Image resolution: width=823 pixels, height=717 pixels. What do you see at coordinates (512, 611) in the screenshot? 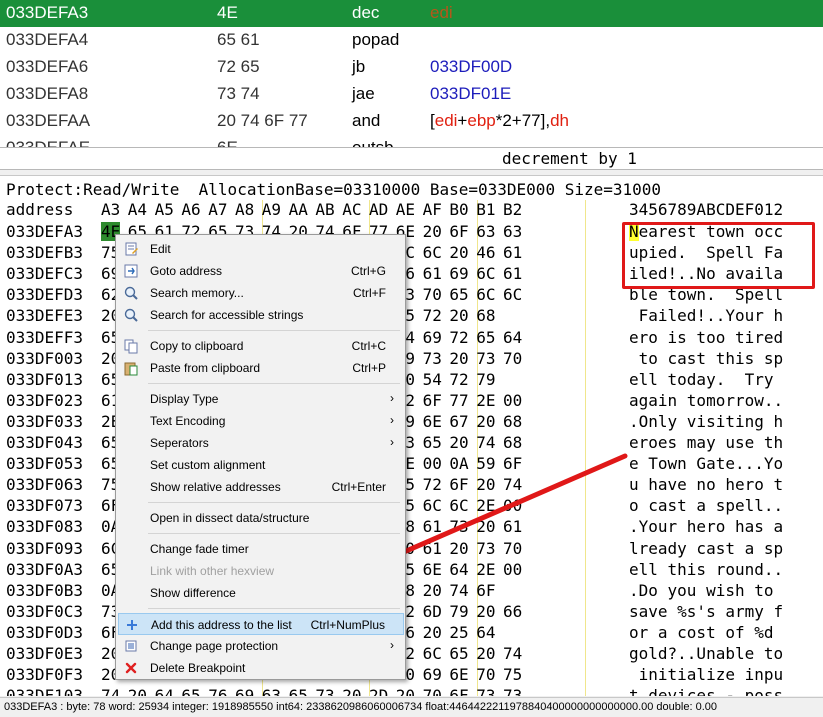
I see `hex-byte: 66` at bounding box center [512, 611].